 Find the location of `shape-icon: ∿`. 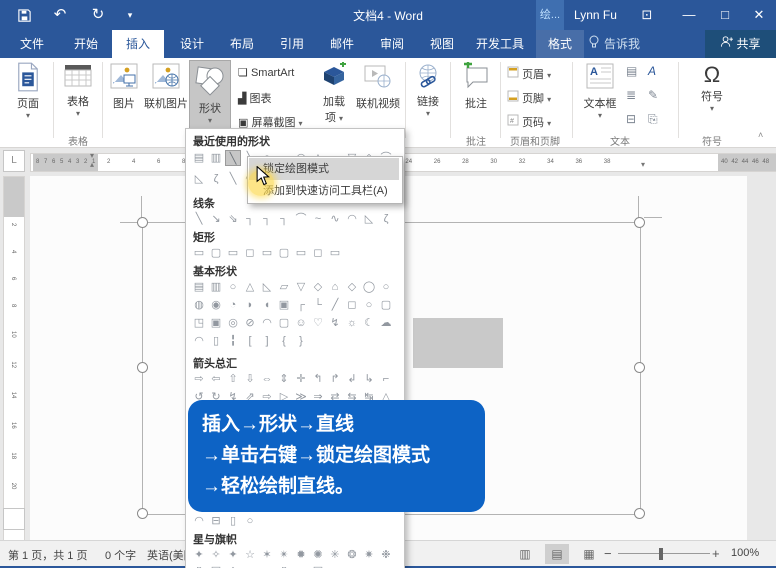

shape-icon: ∿ is located at coordinates (335, 219).